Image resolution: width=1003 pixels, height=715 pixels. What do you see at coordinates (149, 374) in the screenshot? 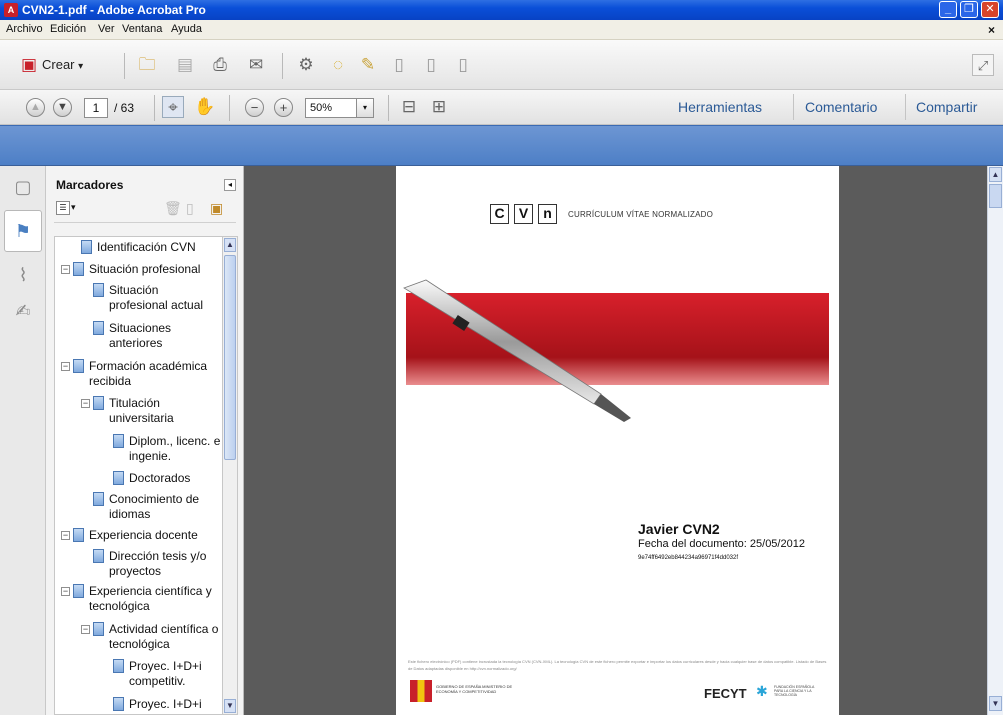
I see `bookmark-formacion-academica: Formación académica recibida` at bounding box center [149, 374].